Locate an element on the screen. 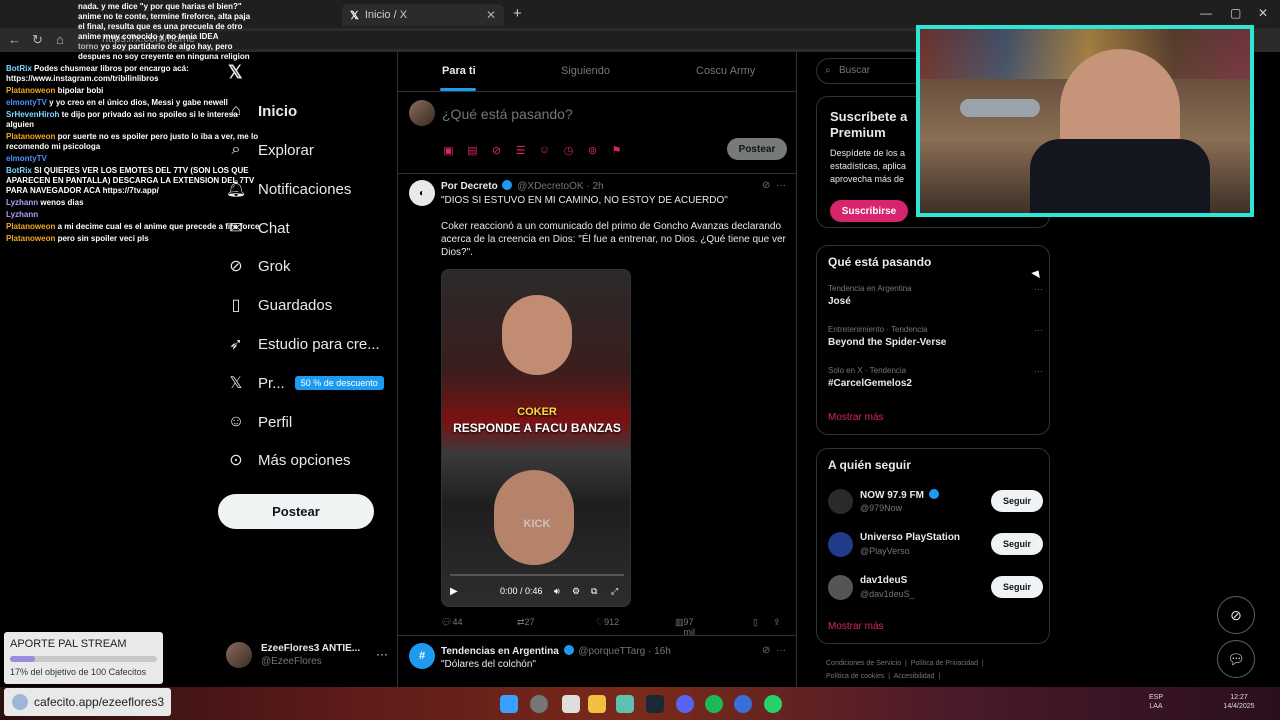  sidebar-item-notificaciones: 🔔︎ Notificaciones is located at coordinates (289, 189).